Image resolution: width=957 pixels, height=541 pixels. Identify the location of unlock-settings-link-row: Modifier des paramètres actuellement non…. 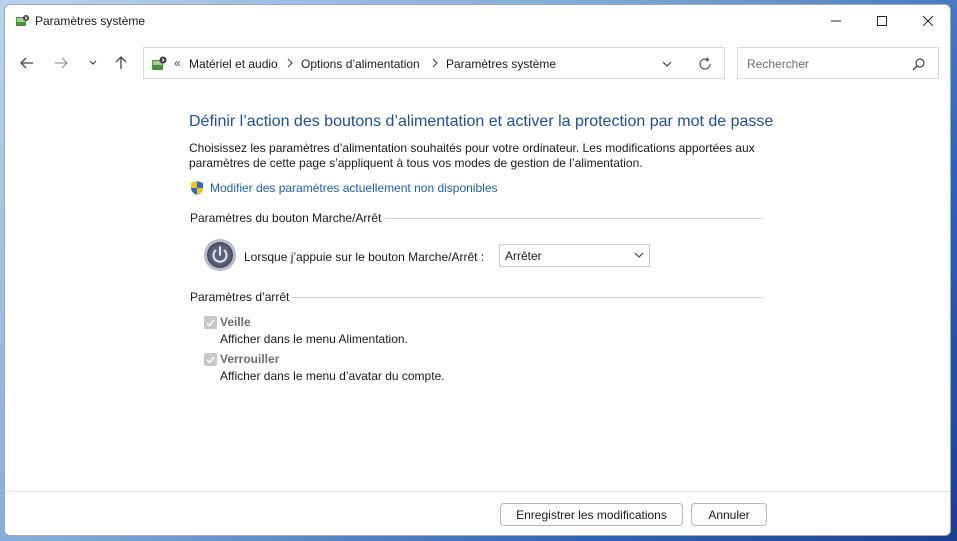
(343, 188).